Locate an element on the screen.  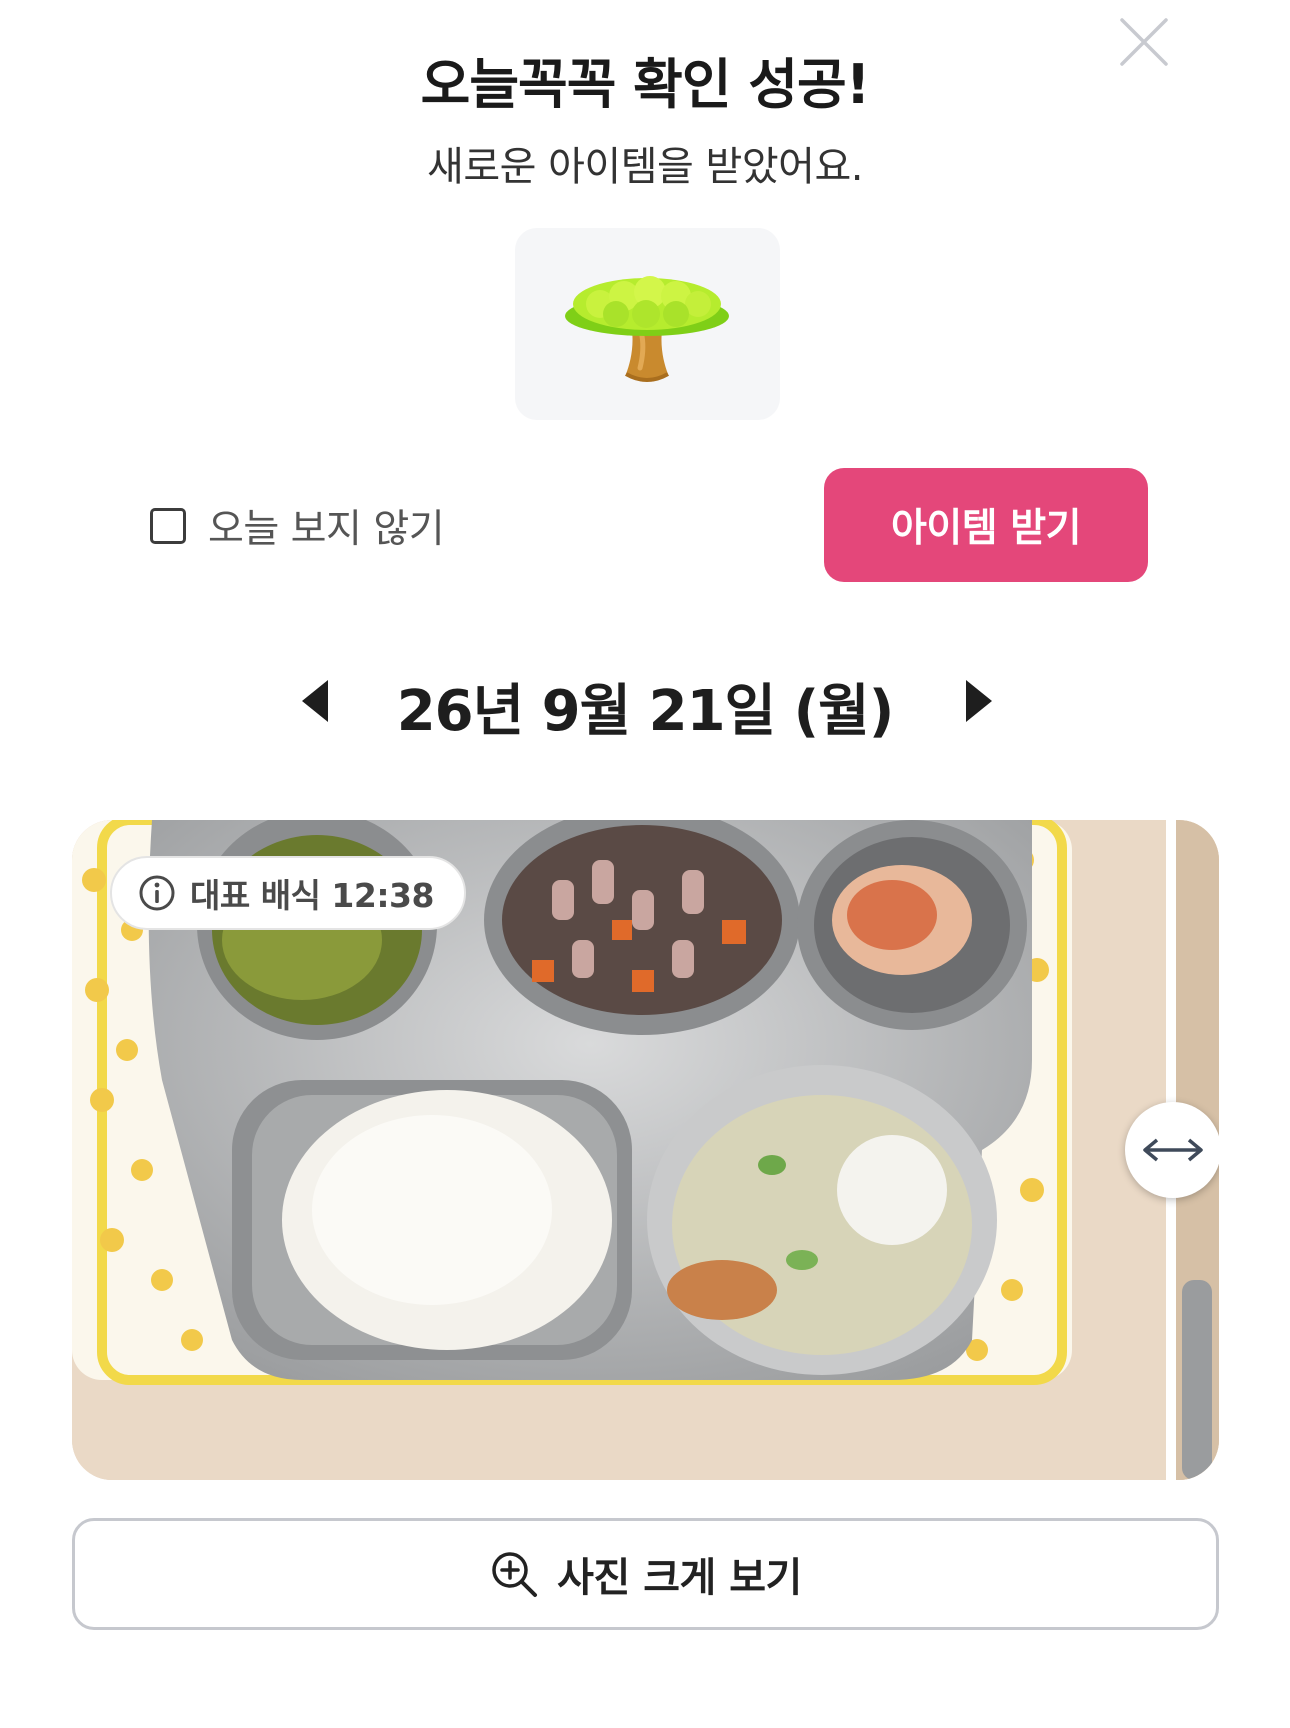
popup-title: 오늘꼭꼭 확인 성공! is located at coordinates (645, 84).